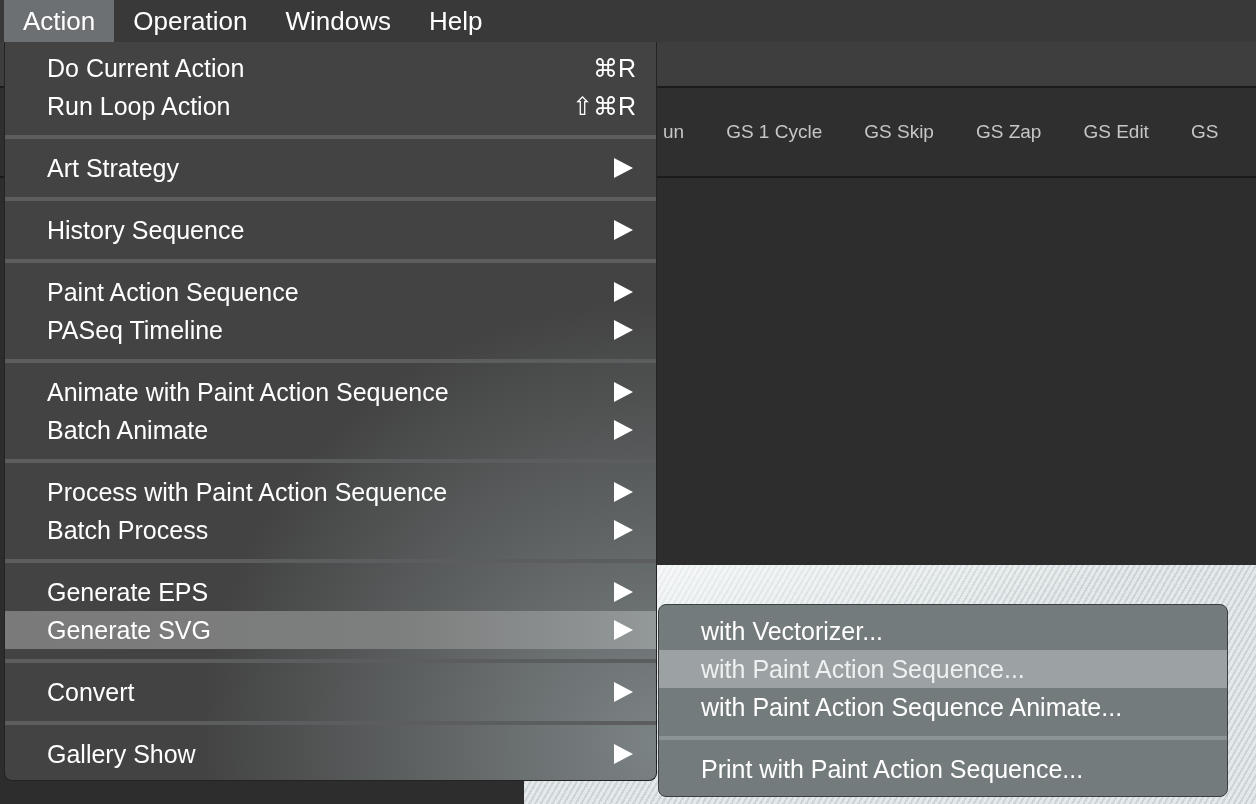 This screenshot has width=1256, height=804. Describe the element at coordinates (330, 592) in the screenshot. I see `menu-item: Generate EPS` at that location.